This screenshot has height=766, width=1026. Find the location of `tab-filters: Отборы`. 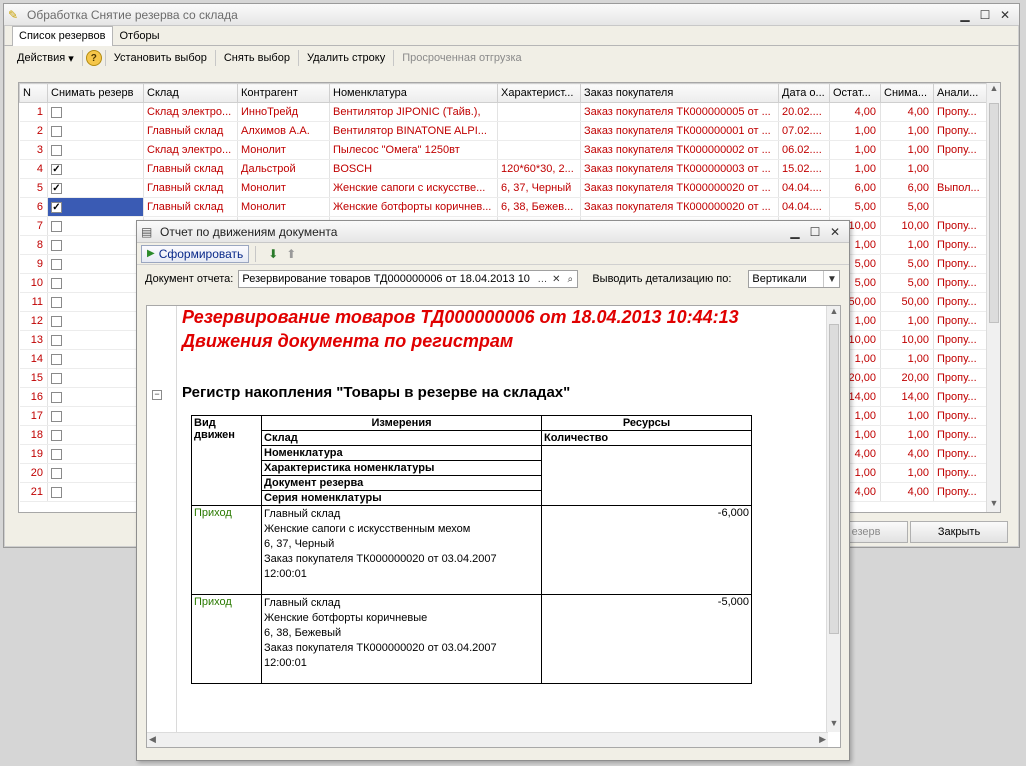

tab-filters: Отборы is located at coordinates (140, 35).